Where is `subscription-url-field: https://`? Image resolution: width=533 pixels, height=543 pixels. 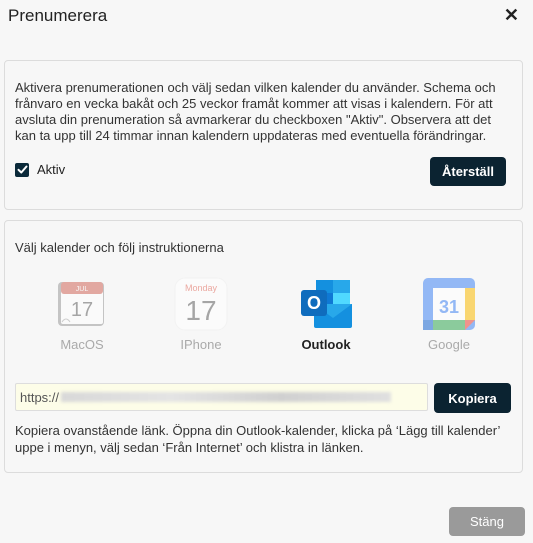
subscription-url-field: https:// is located at coordinates (221, 397).